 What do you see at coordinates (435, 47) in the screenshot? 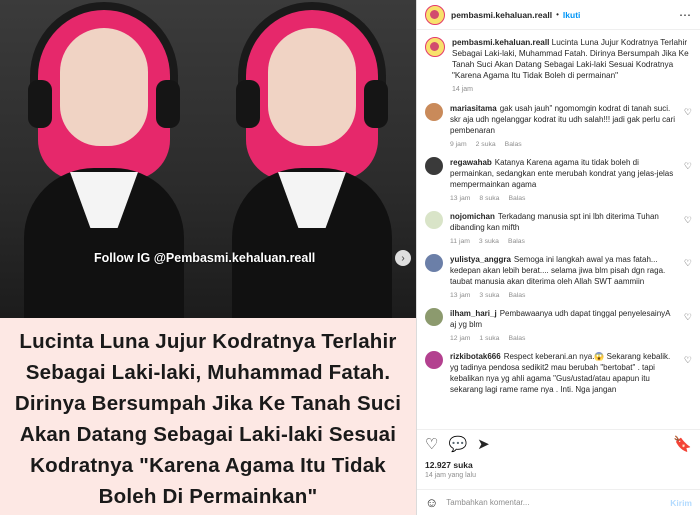
I see `caption-avatar` at bounding box center [435, 47].